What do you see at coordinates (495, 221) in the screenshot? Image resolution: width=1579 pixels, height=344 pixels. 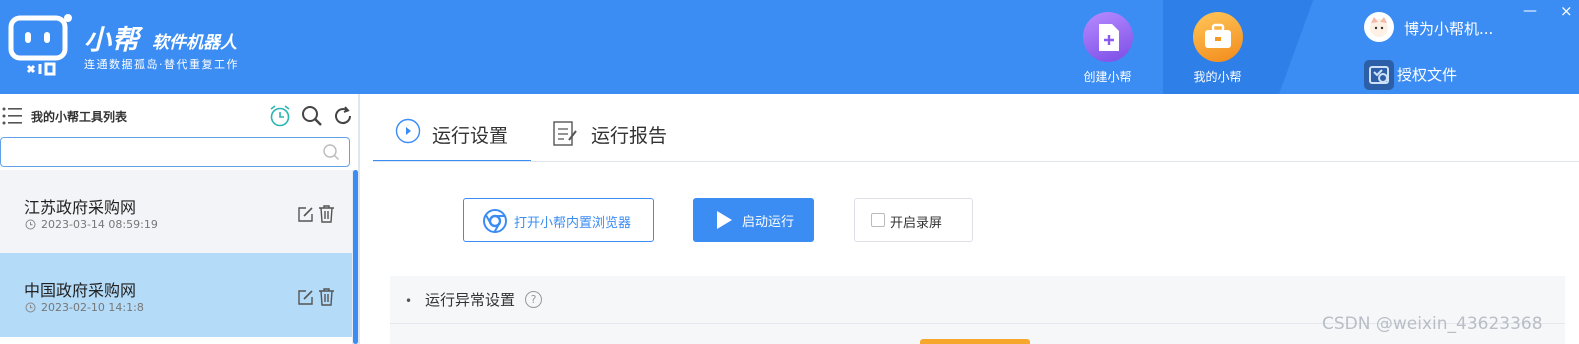 I see `browser-icon` at bounding box center [495, 221].